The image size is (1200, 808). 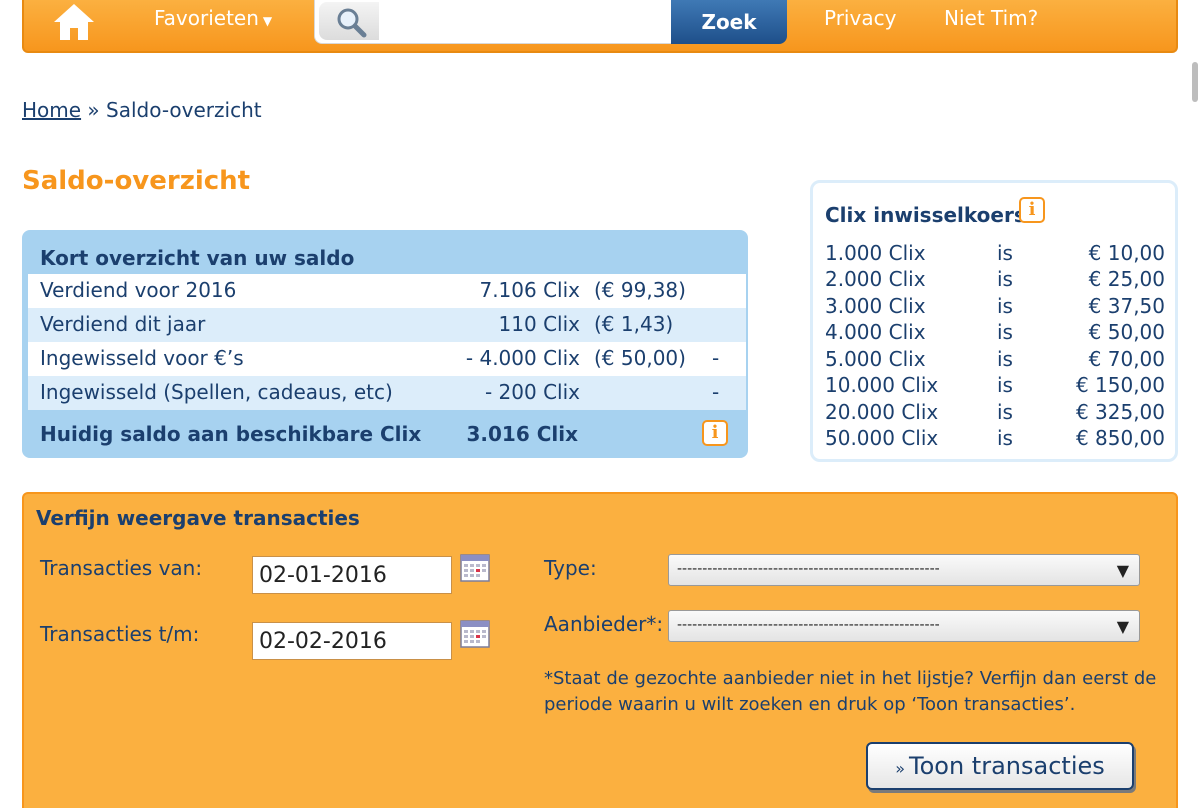 I want to click on exchange-rate-row: 10.000 Clix is € 150,00, so click(x=995, y=386).